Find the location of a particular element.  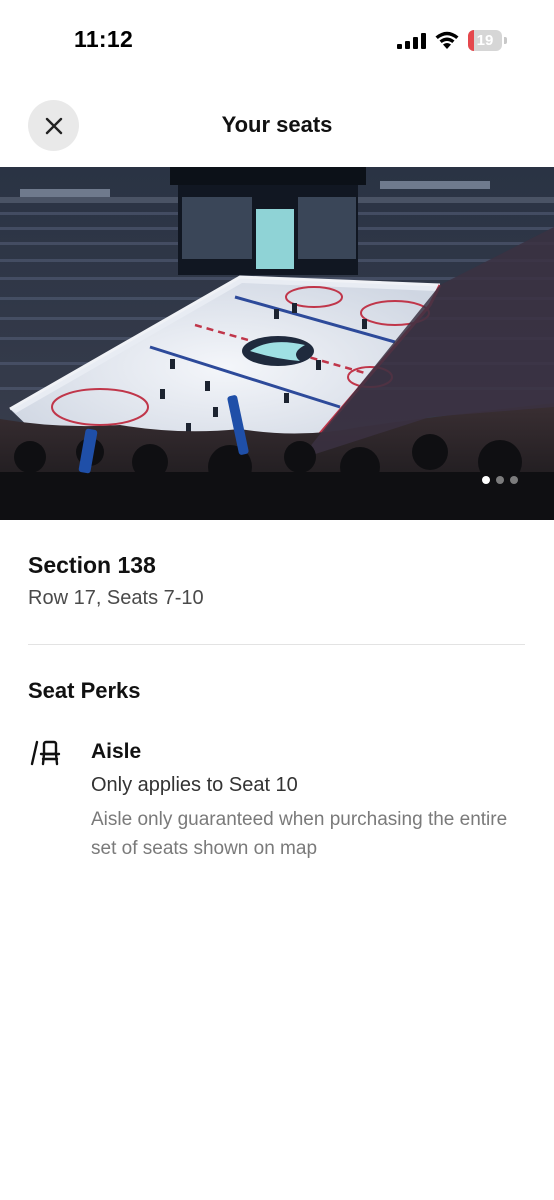

perk-name: Aisle is located at coordinates (116, 751).